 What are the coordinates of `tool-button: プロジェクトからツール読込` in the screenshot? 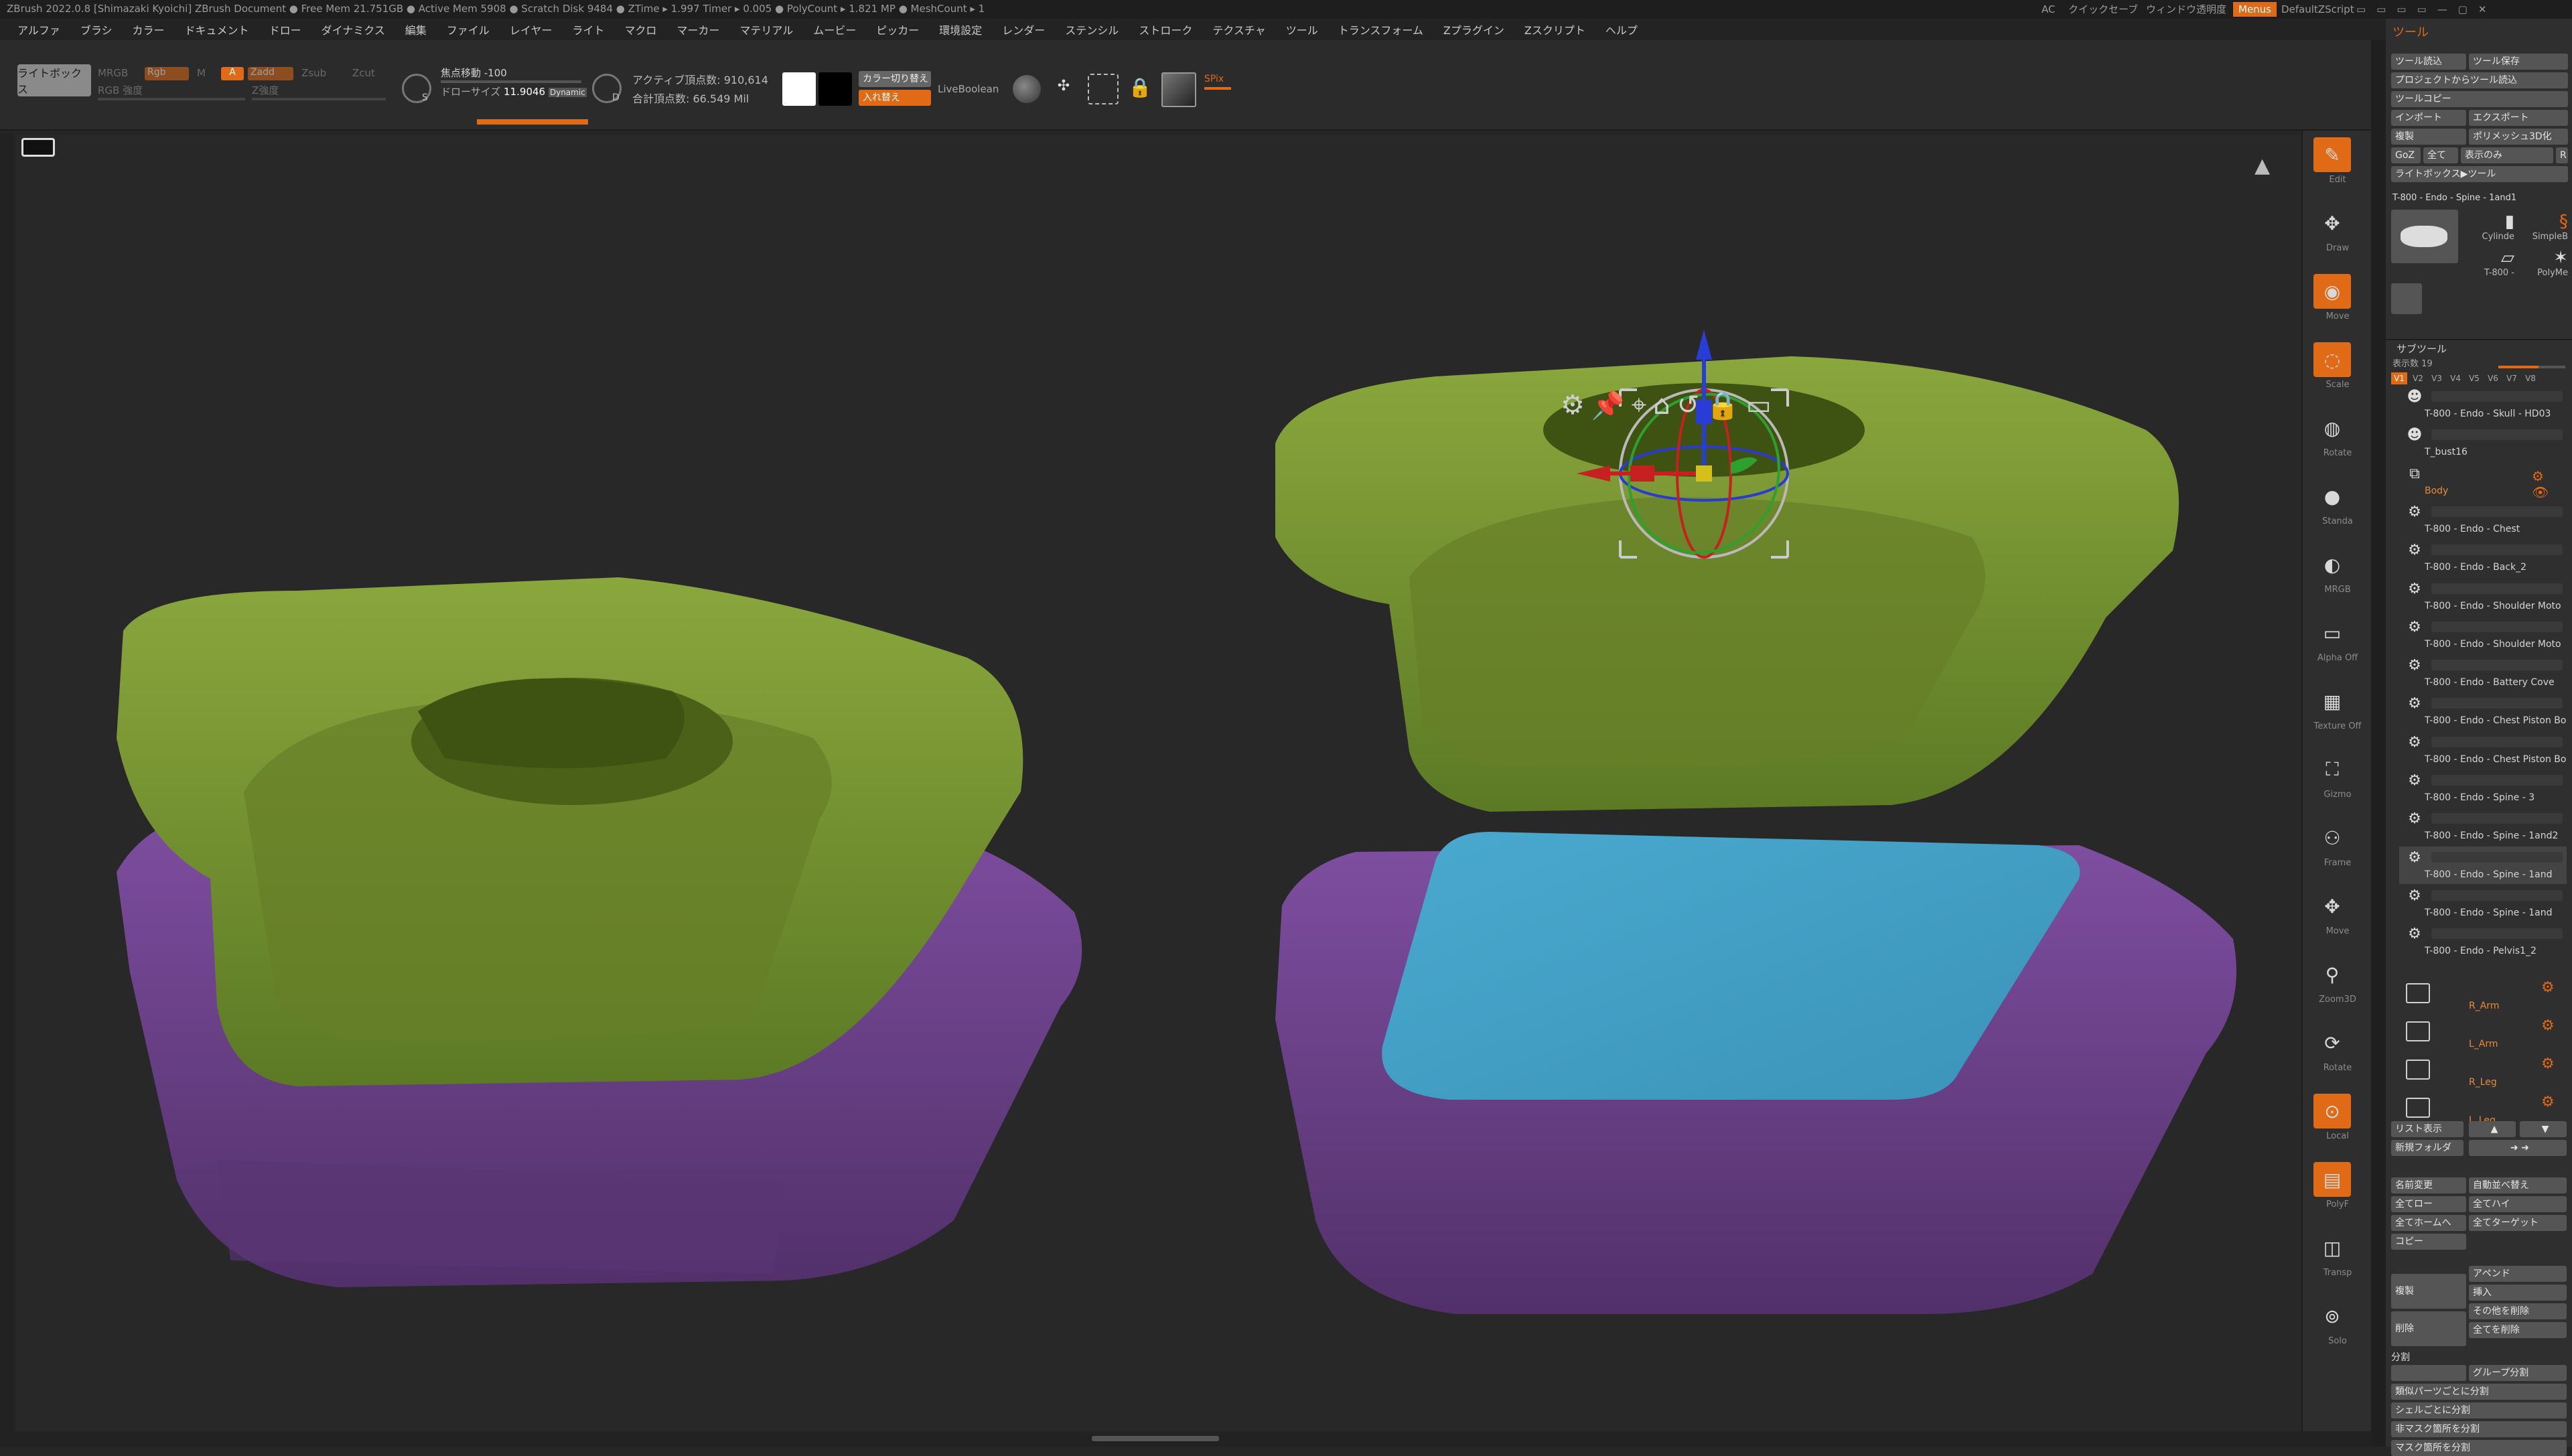 It's located at (2479, 80).